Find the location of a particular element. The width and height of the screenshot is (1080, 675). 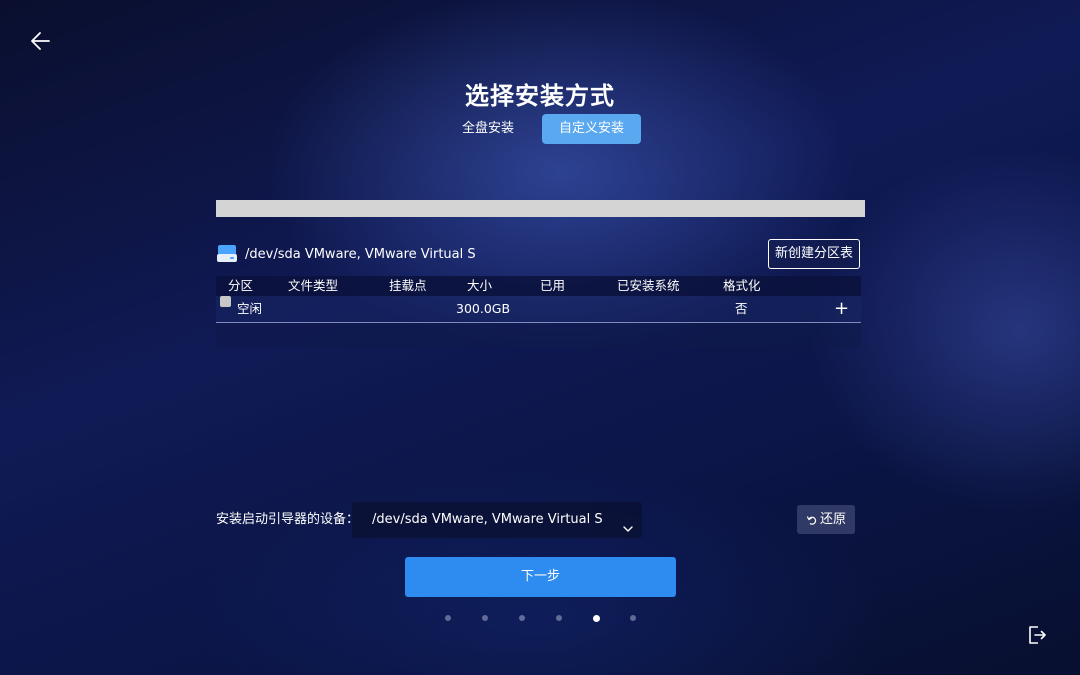

bootloader-device-select: /dev/sda VMware, VMware Virtual S is located at coordinates (497, 520).